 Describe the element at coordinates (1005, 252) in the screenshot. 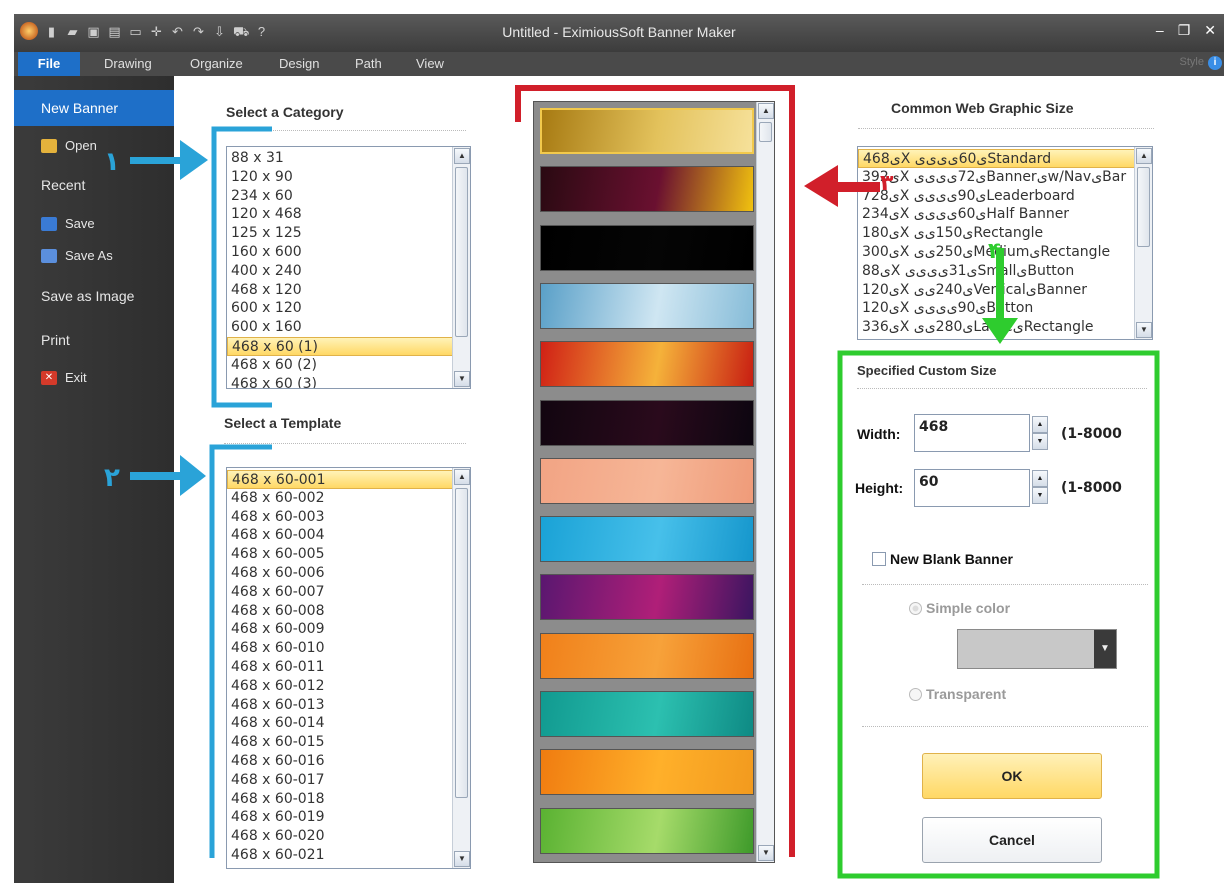

I see `list-item: 300ﻯX ﻯ250ﻯﻯMediumﻯRectangle` at that location.